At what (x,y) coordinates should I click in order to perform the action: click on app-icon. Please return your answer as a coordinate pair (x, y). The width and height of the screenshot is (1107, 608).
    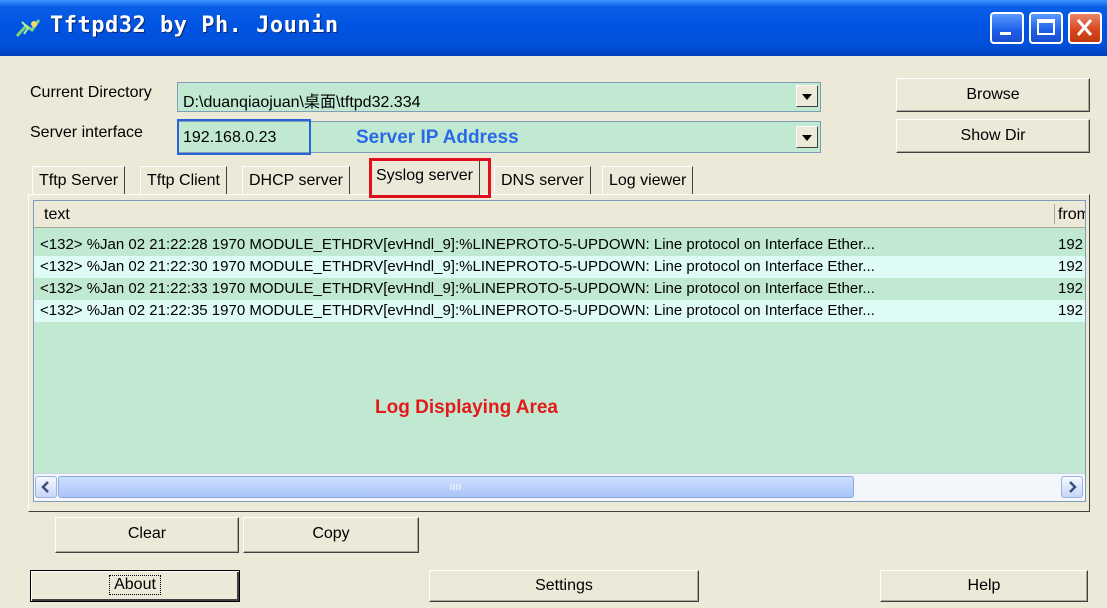
    Looking at the image, I should click on (28, 28).